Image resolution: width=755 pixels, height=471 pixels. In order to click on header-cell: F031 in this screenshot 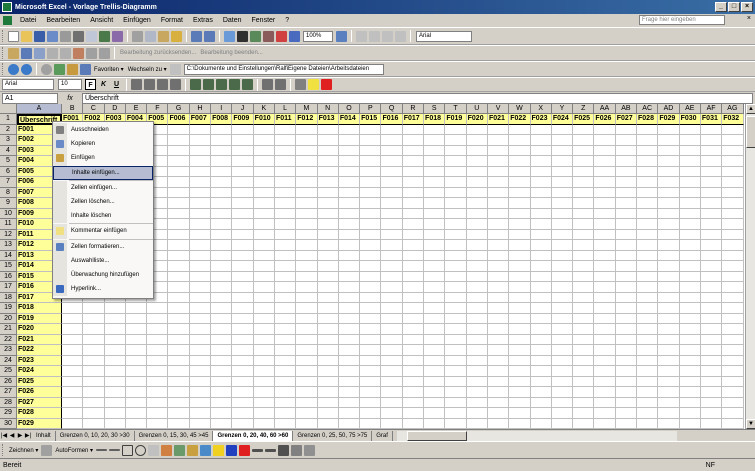, I will do `click(711, 119)`.